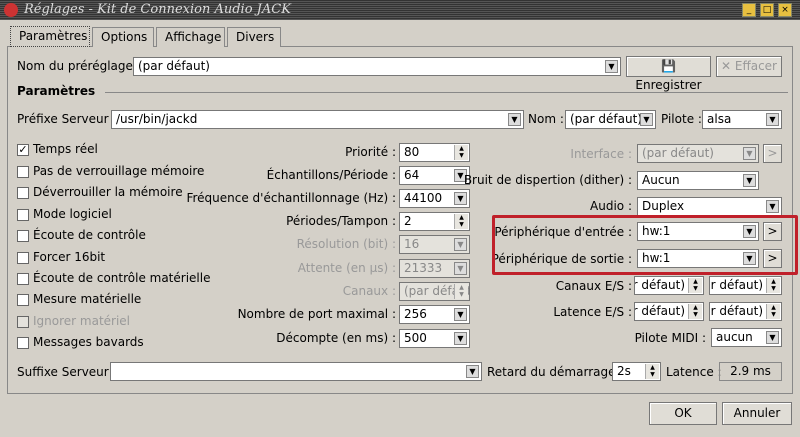 This screenshot has height=437, width=800. What do you see at coordinates (661, 180) in the screenshot?
I see `dither-value: Aucun` at bounding box center [661, 180].